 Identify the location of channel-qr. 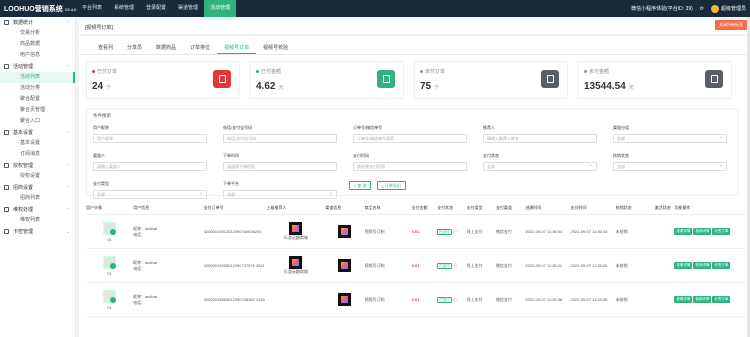
(345, 265).